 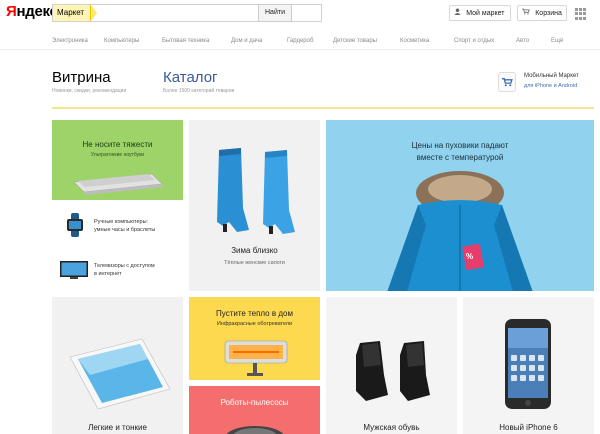 I want to click on tv-image, so click(x=74, y=270).